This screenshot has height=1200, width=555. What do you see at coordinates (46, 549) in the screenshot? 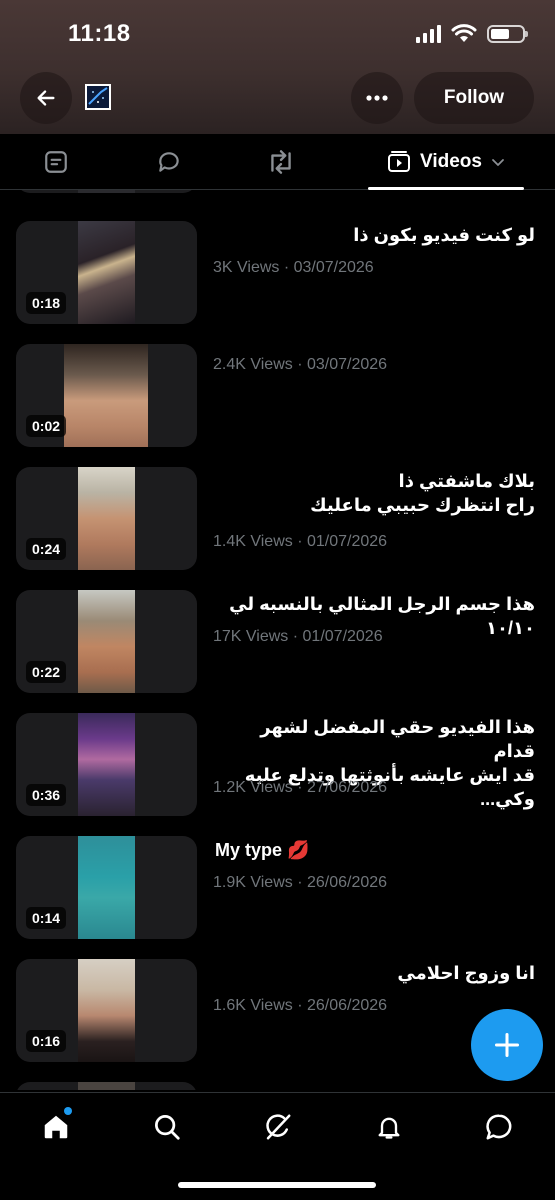
I see `video-duration: 0:24` at bounding box center [46, 549].